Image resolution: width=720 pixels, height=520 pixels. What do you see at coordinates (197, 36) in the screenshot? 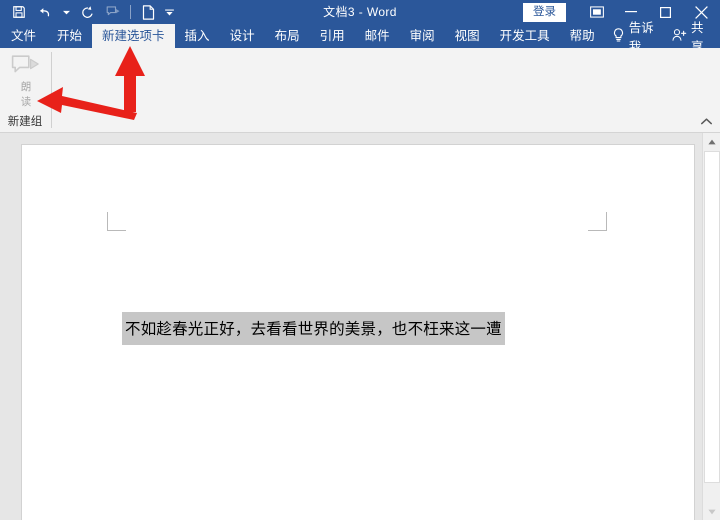
I see `tab-insert: 插入` at bounding box center [197, 36].